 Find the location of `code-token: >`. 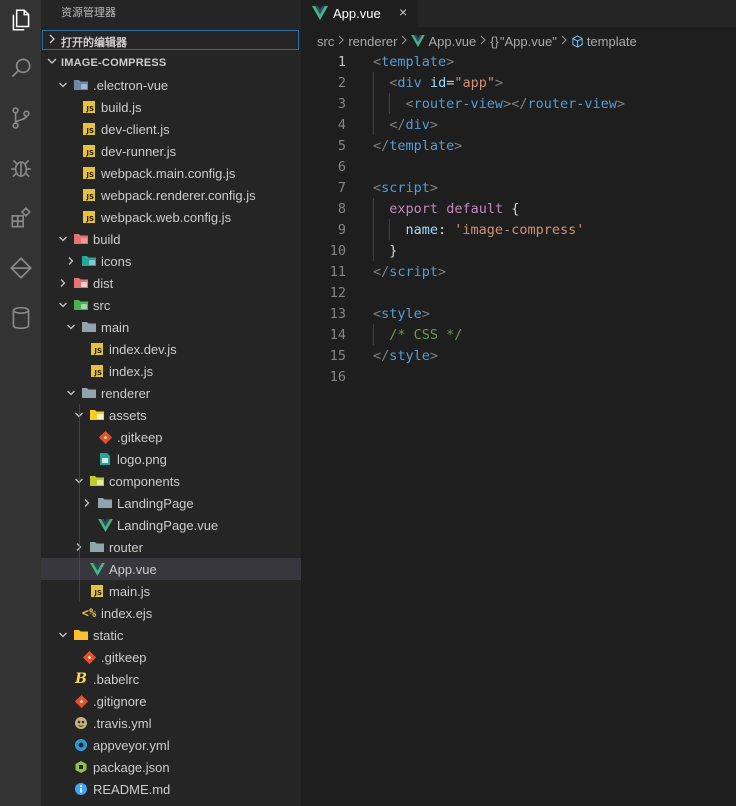

code-token: > is located at coordinates (434, 356).